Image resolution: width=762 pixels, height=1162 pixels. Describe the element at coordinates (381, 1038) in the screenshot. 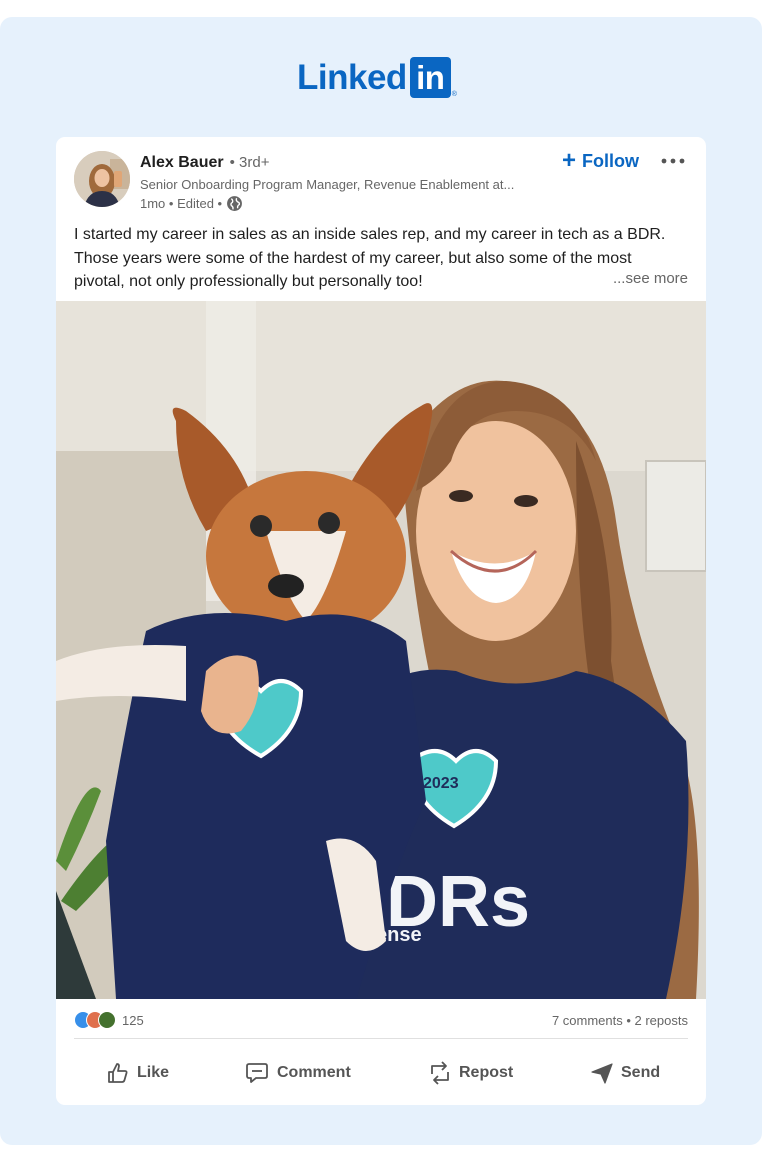

I see `divider` at that location.